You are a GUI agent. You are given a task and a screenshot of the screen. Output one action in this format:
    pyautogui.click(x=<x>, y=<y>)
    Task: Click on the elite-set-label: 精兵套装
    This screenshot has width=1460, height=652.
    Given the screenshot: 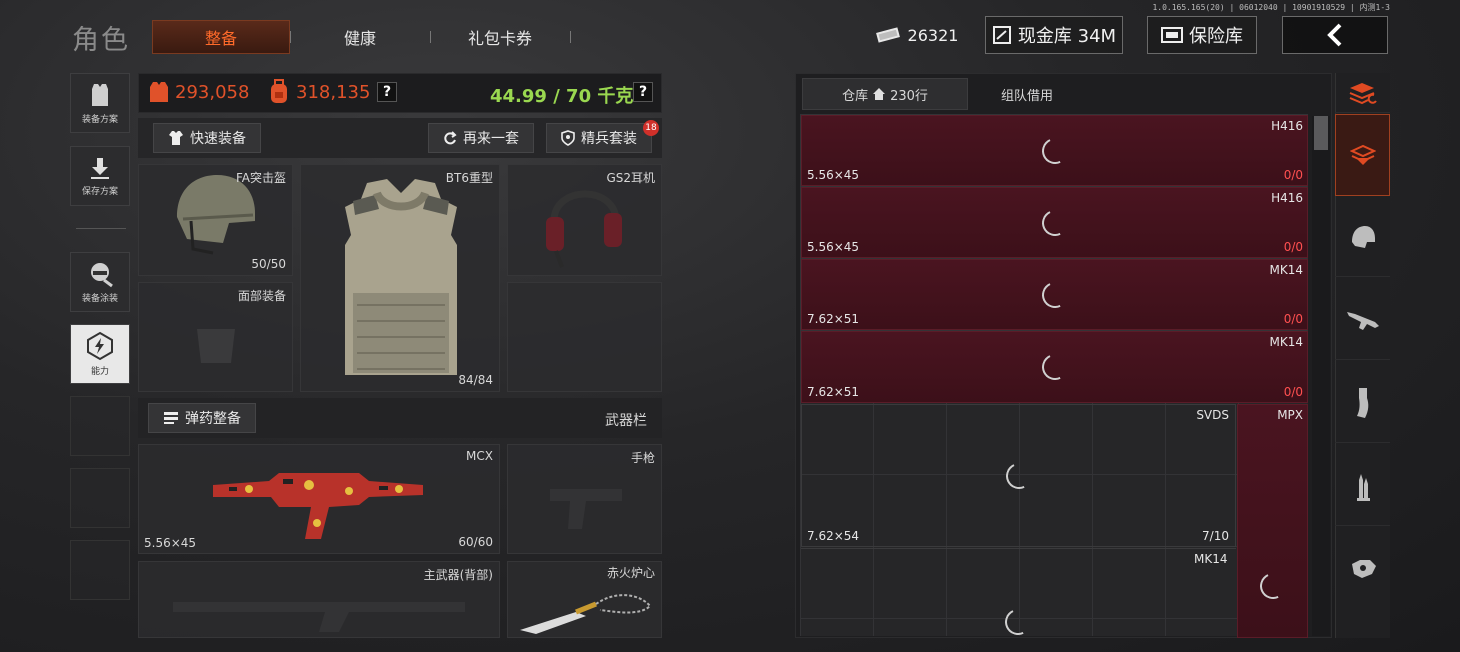 What is the action you would take?
    pyautogui.click(x=609, y=139)
    